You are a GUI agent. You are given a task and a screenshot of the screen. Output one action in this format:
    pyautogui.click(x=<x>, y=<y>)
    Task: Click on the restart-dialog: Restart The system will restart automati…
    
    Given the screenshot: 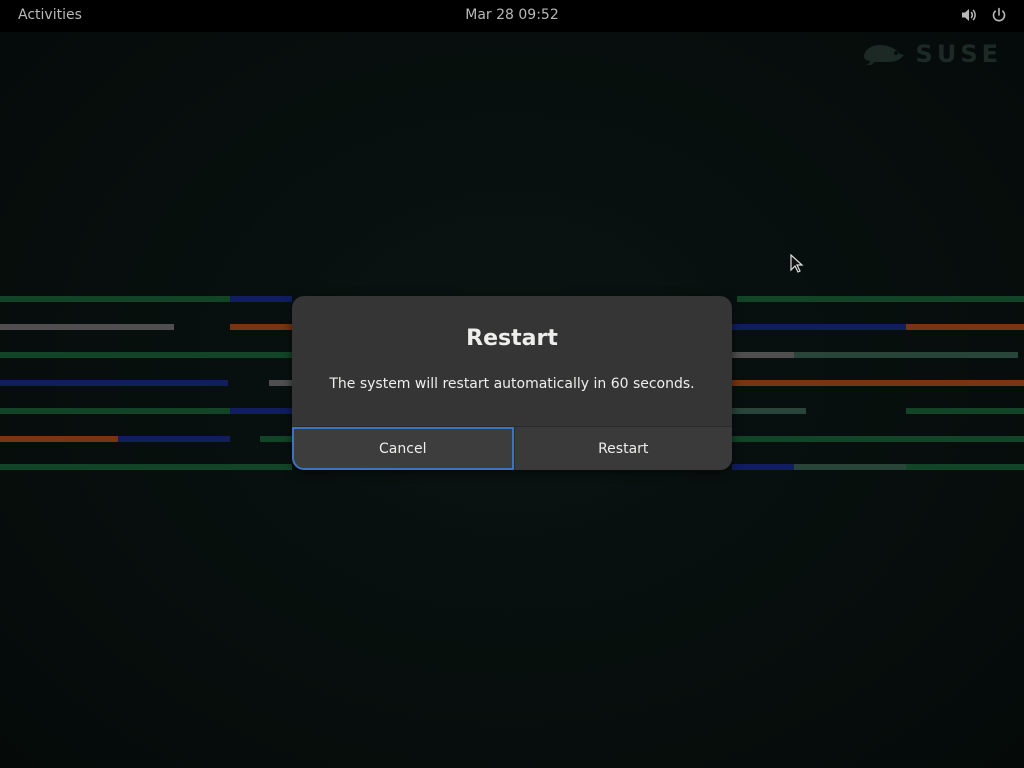 What is the action you would take?
    pyautogui.click(x=512, y=383)
    